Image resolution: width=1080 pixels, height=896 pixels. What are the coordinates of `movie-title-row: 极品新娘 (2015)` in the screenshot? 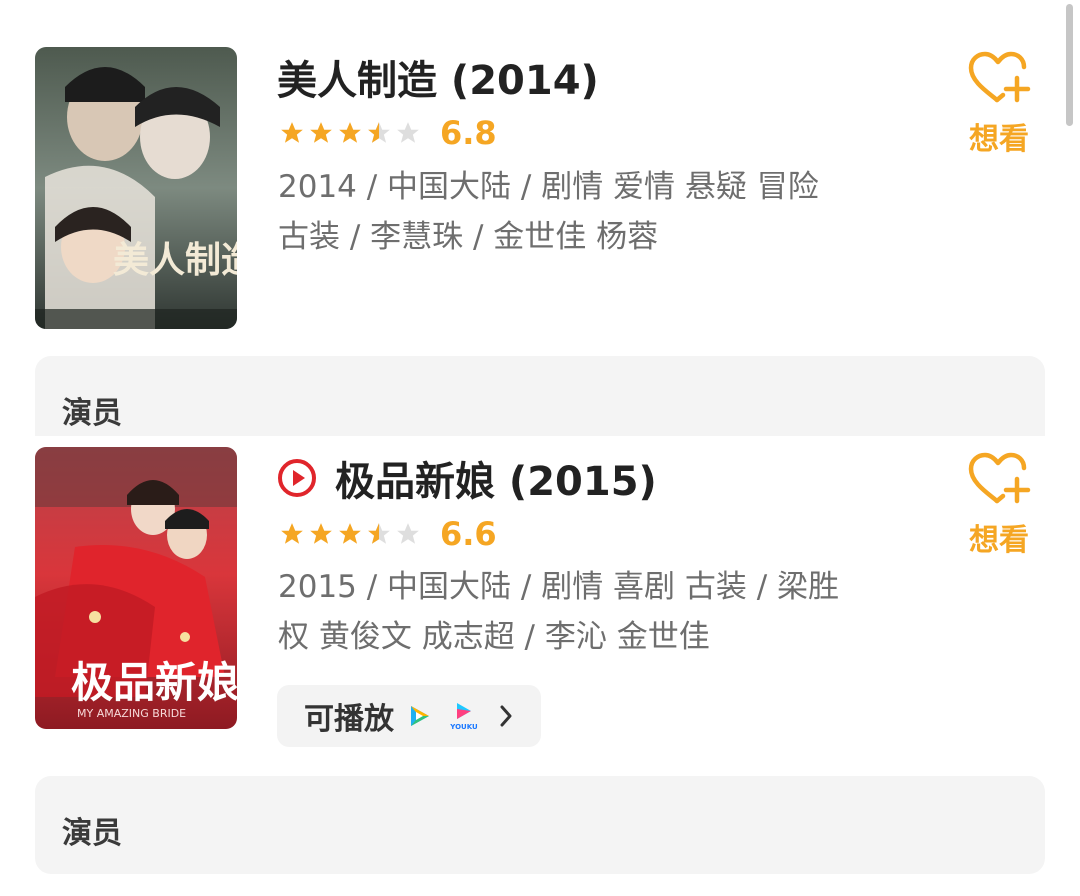 It's located at (467, 478).